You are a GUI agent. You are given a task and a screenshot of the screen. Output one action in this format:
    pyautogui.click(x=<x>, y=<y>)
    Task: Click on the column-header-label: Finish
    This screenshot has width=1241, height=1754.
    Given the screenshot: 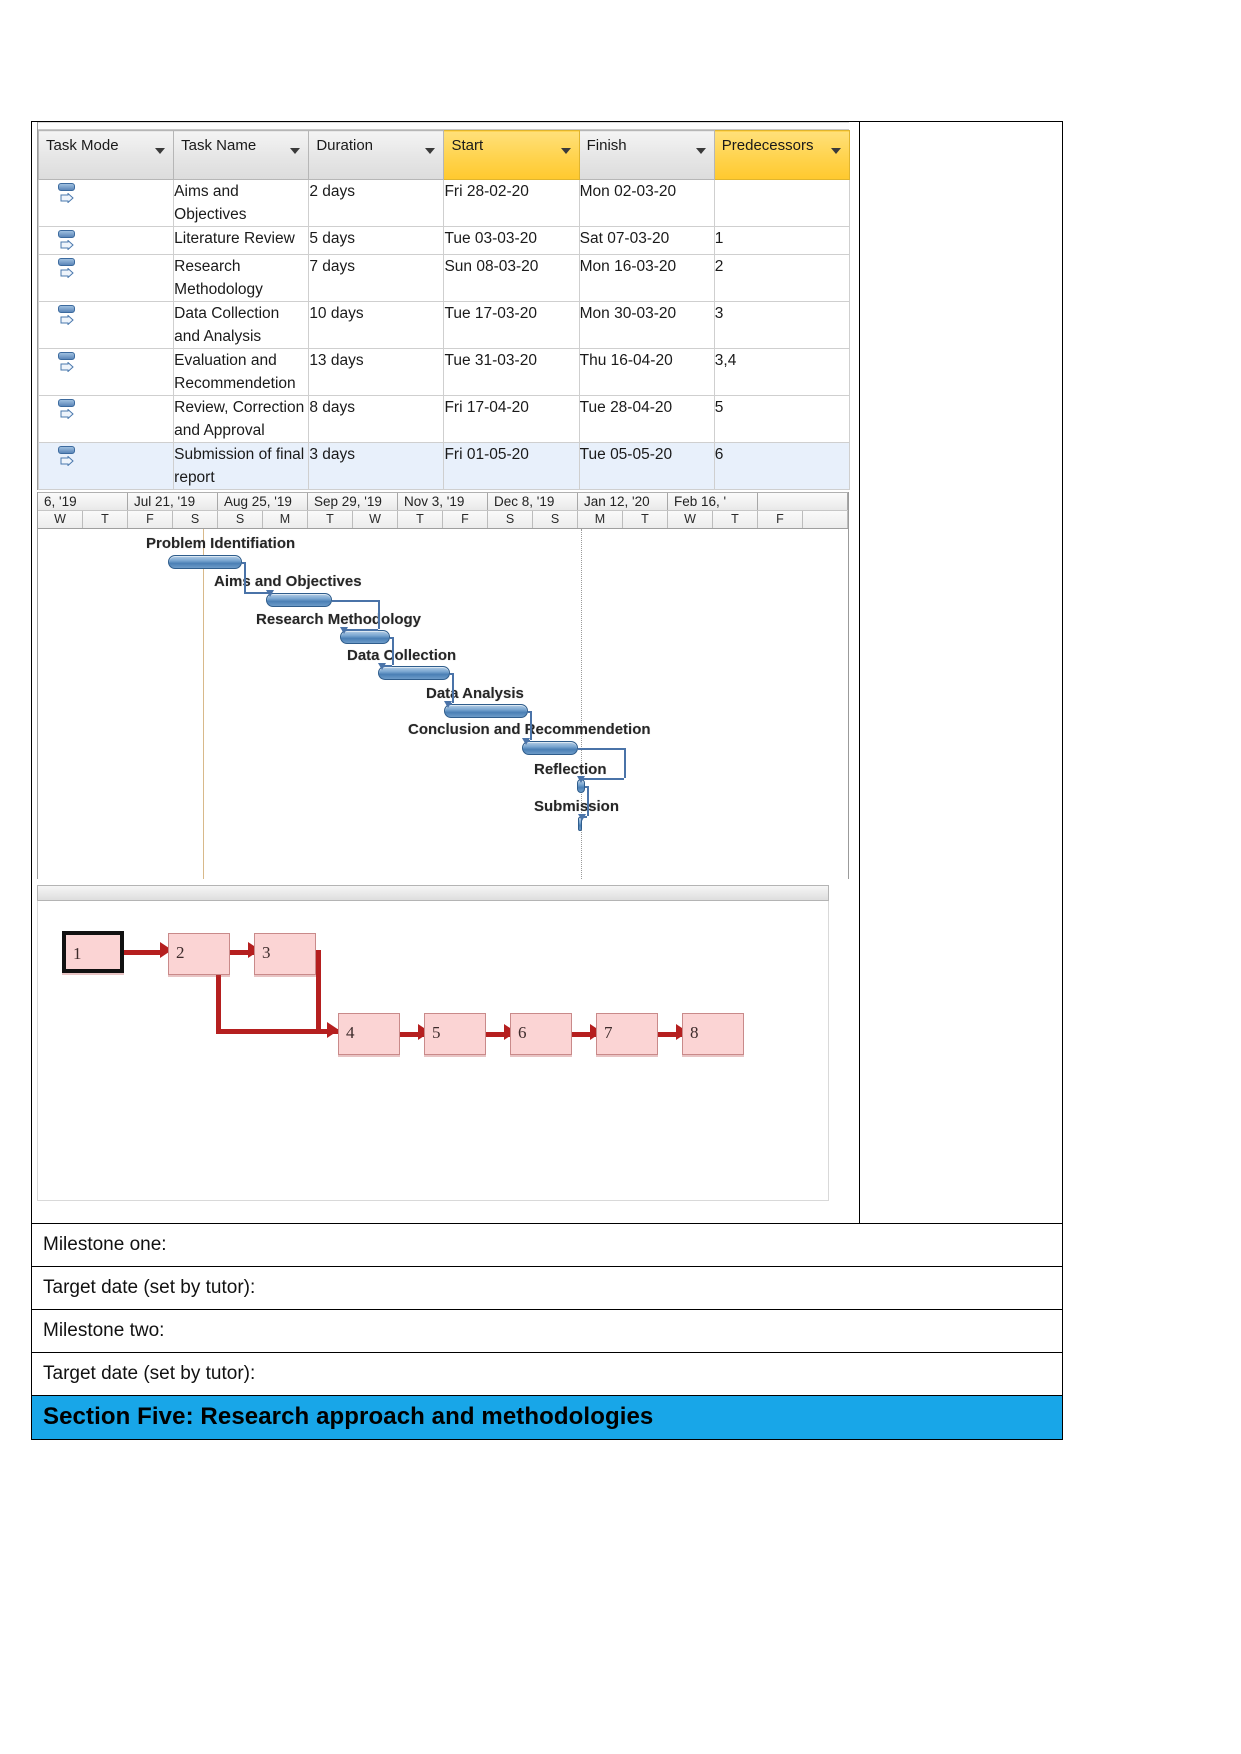 What is the action you would take?
    pyautogui.click(x=606, y=145)
    